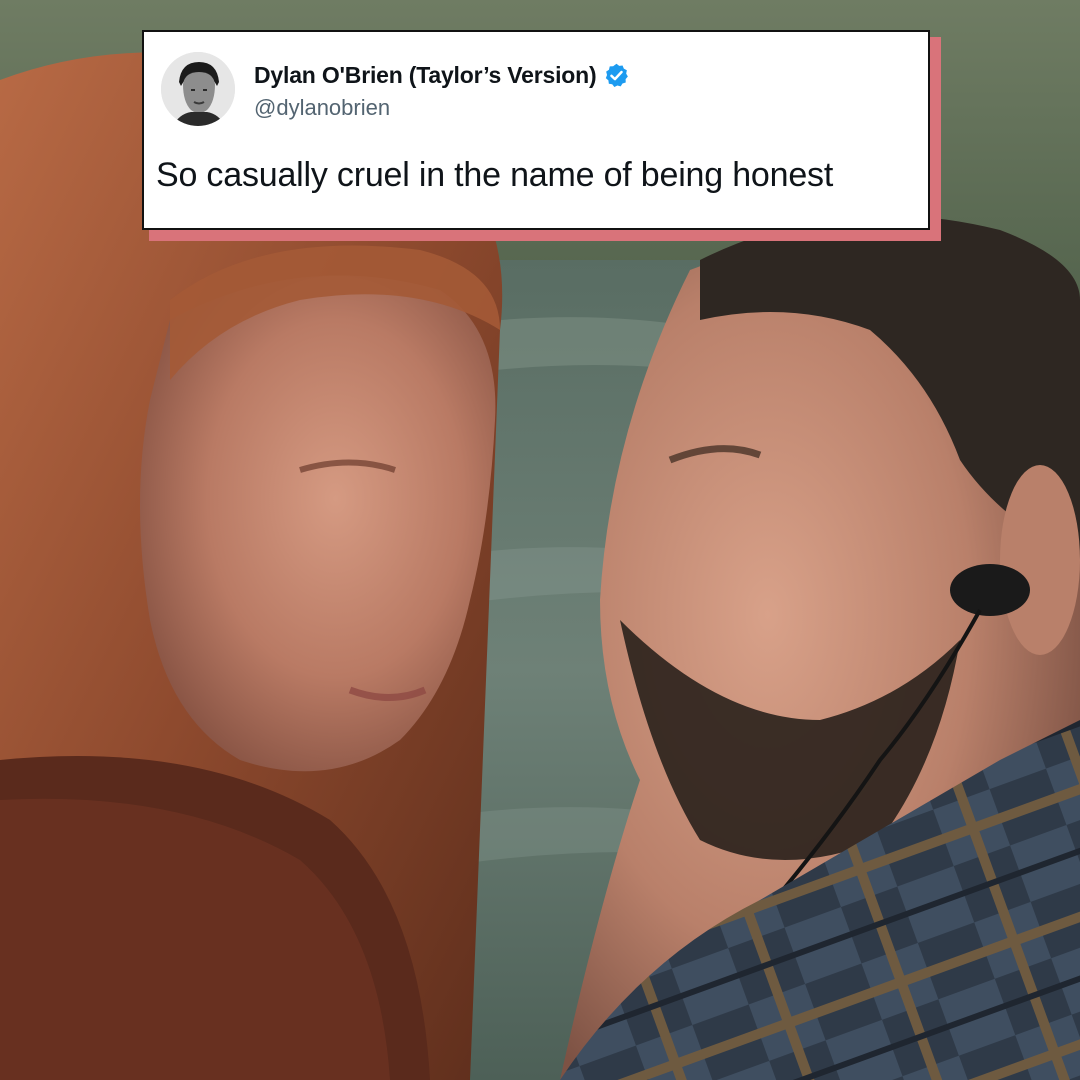 The height and width of the screenshot is (1080, 1080). I want to click on profile-photo-icon, so click(198, 89).